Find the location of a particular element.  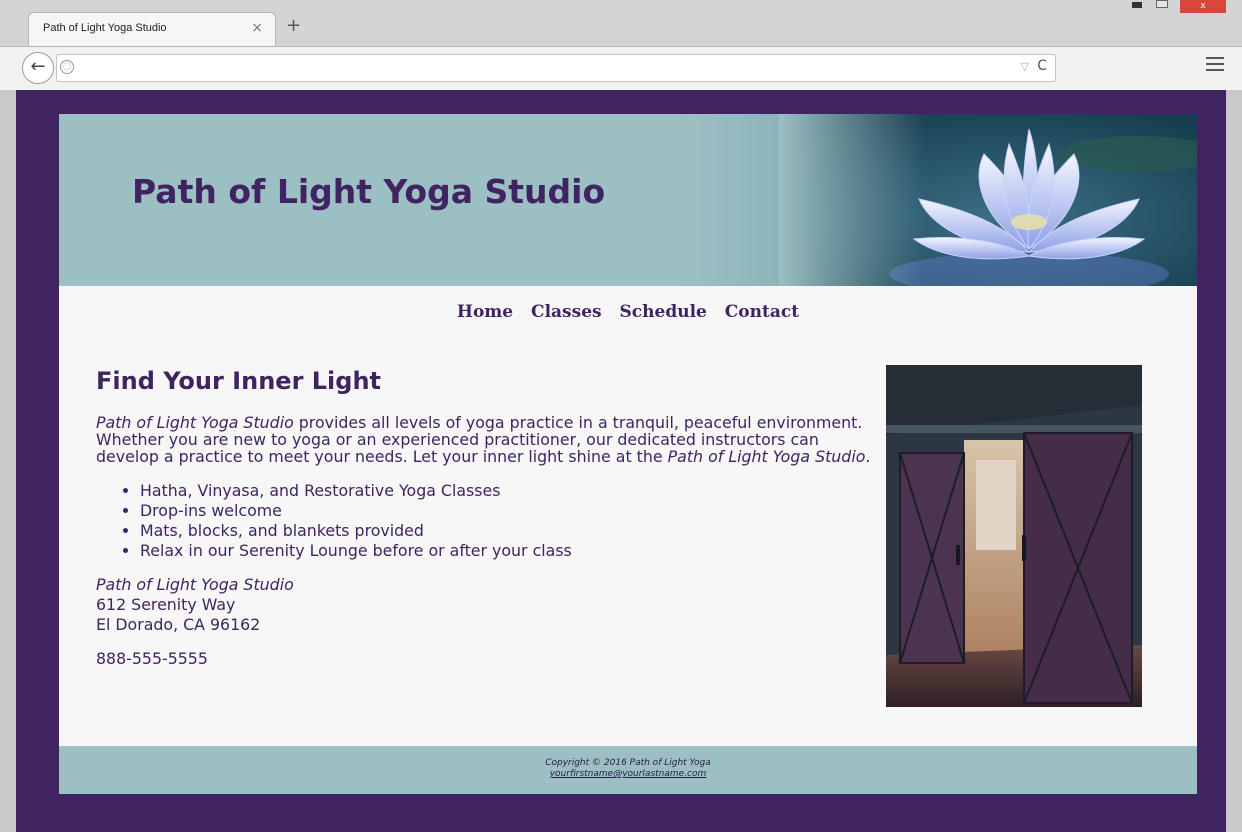

main-nav: Home Classes Schedule Contact is located at coordinates (628, 312).